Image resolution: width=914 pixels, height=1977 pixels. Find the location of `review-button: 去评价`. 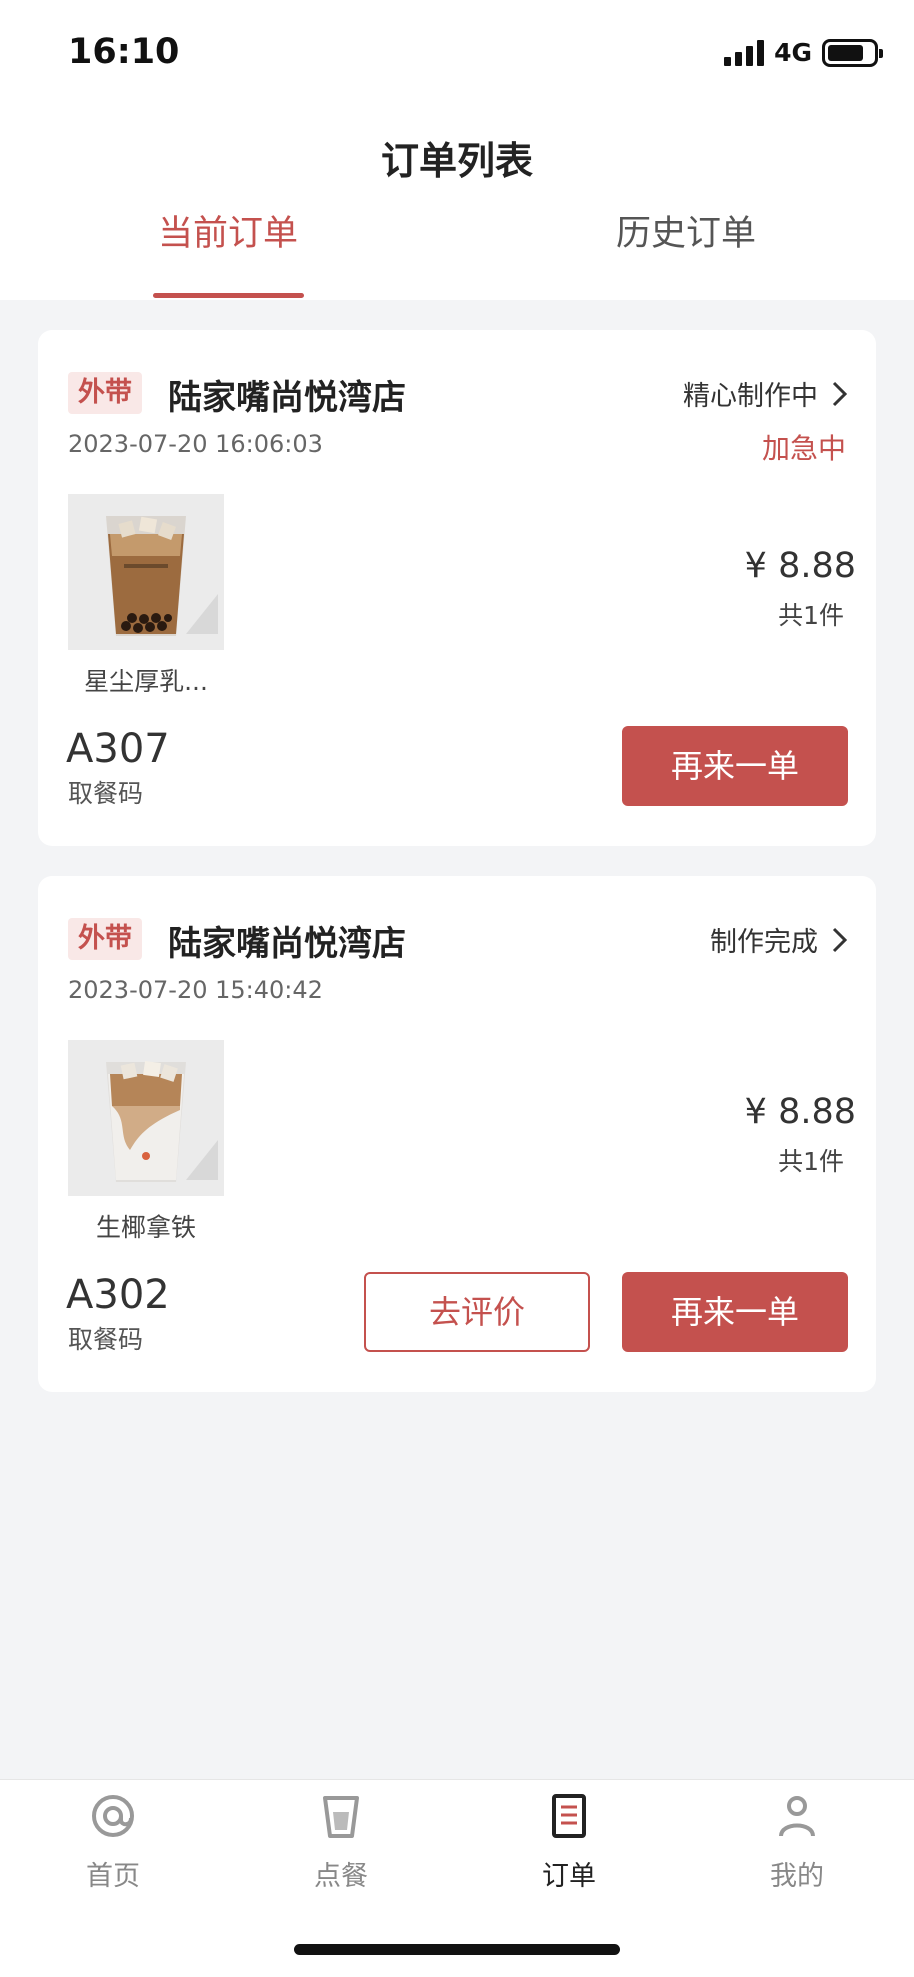

review-button: 去评价 is located at coordinates (477, 1312).